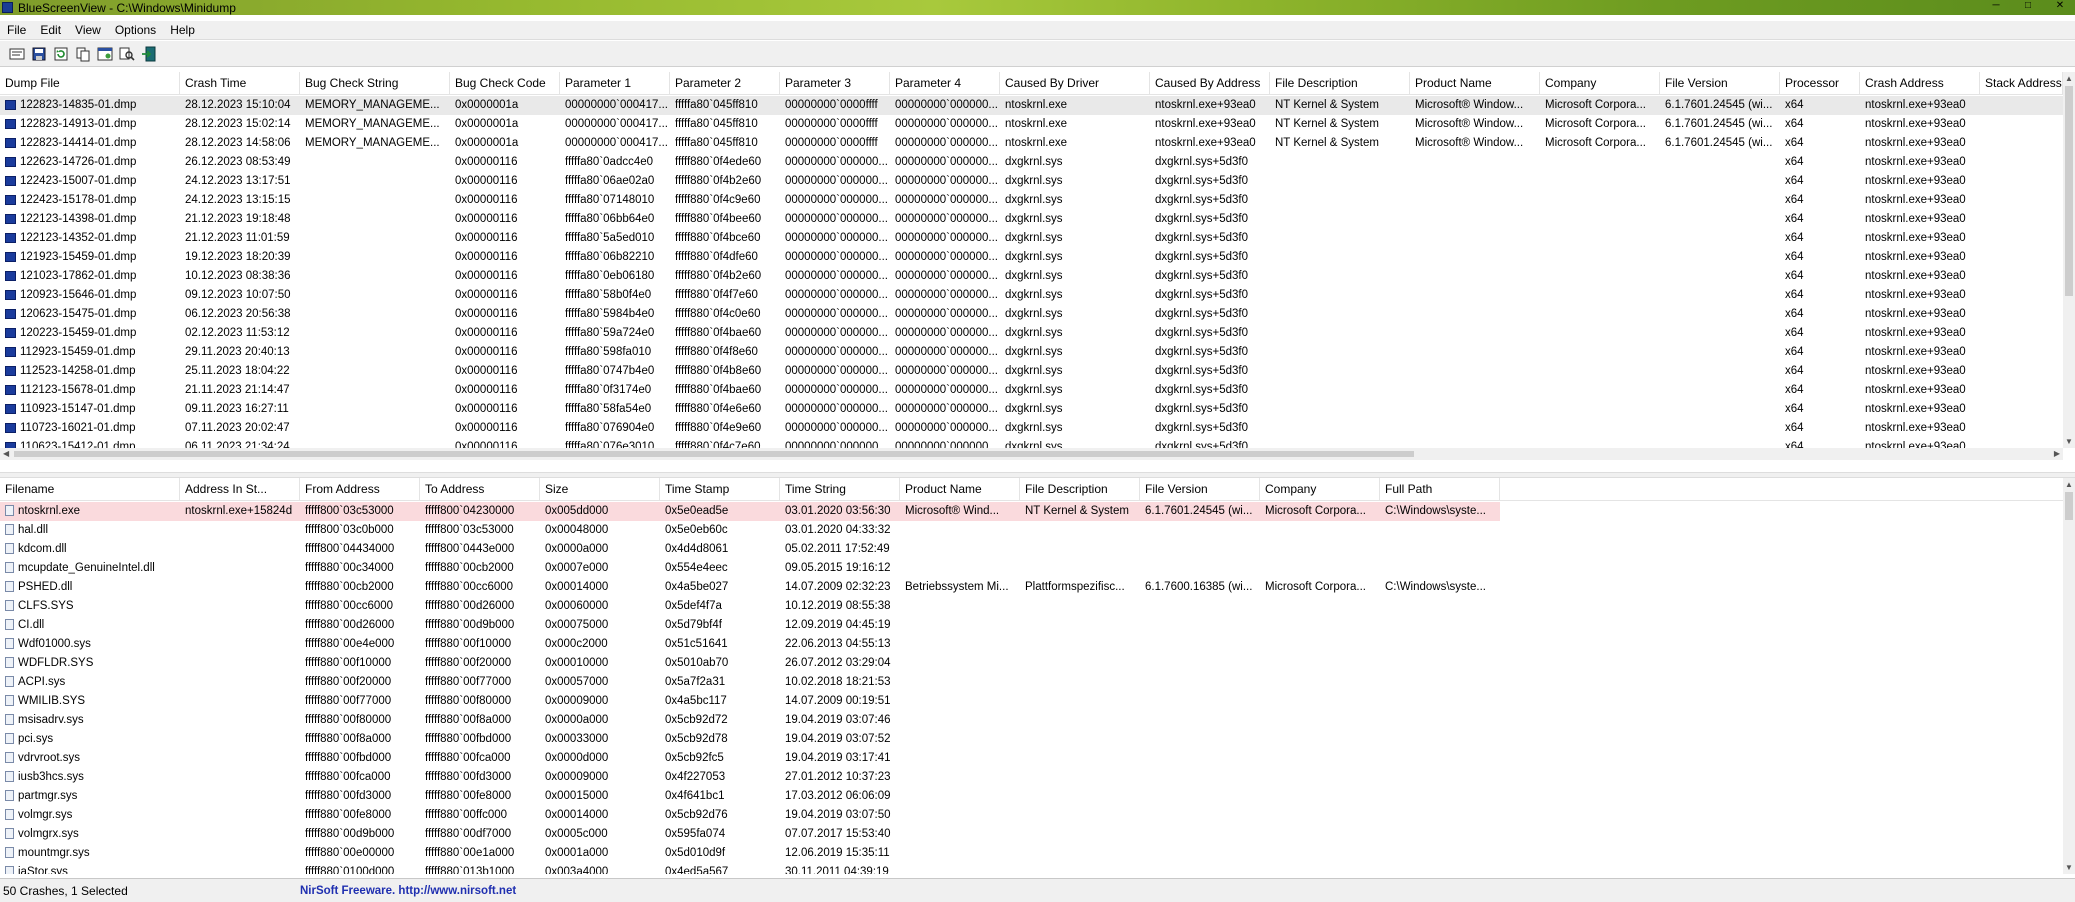 The image size is (2075, 902). What do you see at coordinates (945, 83) in the screenshot?
I see `crash-column-header: Parameter 4` at bounding box center [945, 83].